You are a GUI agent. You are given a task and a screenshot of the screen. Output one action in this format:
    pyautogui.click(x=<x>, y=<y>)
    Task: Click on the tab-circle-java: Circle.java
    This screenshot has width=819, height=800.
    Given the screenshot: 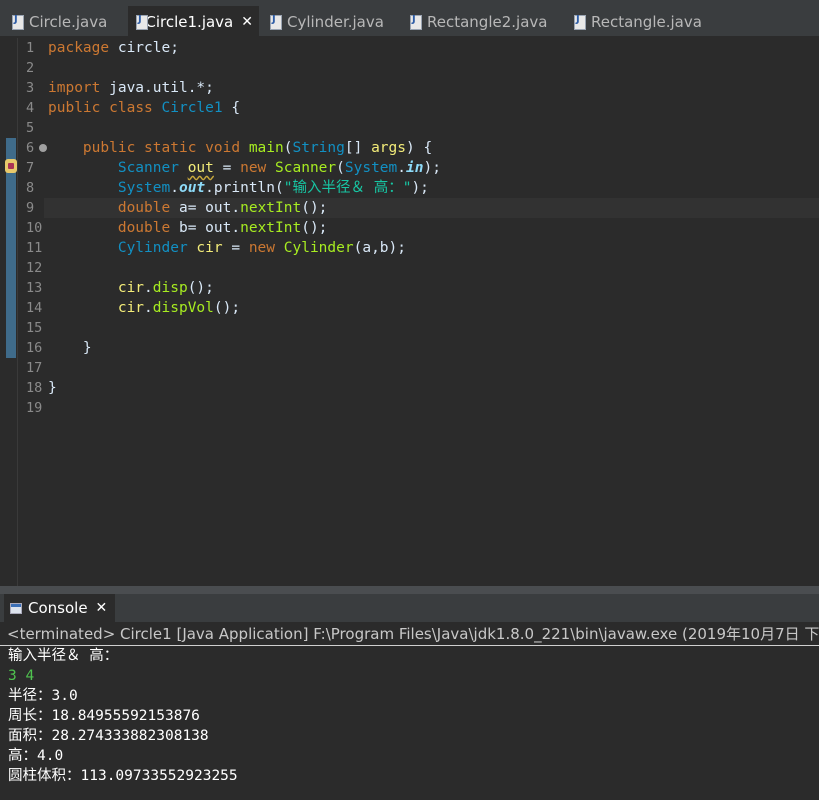 What is the action you would take?
    pyautogui.click(x=63, y=22)
    